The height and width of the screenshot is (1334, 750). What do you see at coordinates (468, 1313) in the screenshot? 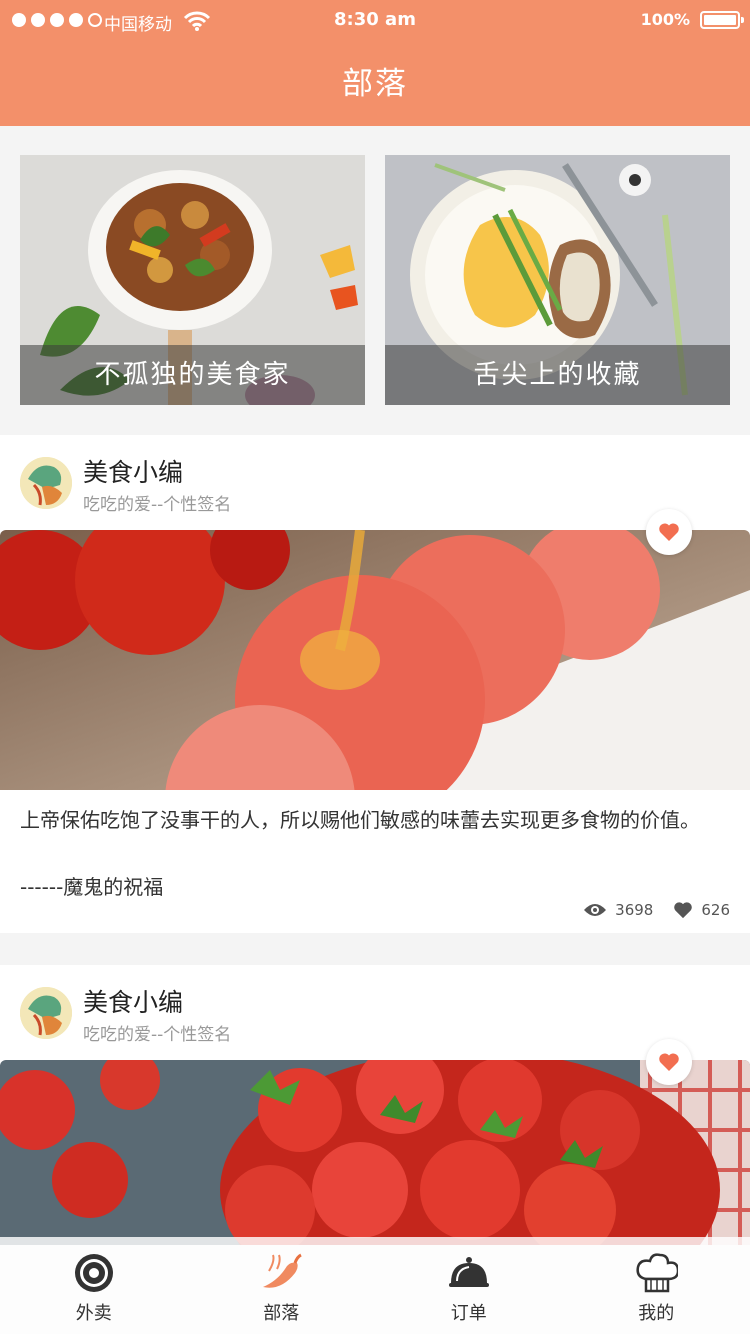
I see `tab-label: 订单` at bounding box center [468, 1313].